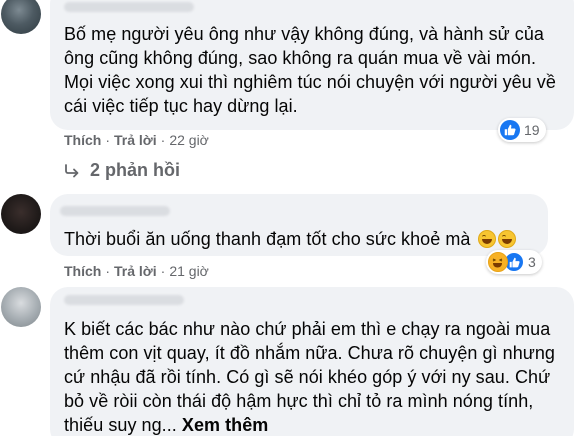 This screenshot has width=581, height=436. I want to click on reply-arrow-icon, so click(72, 170).